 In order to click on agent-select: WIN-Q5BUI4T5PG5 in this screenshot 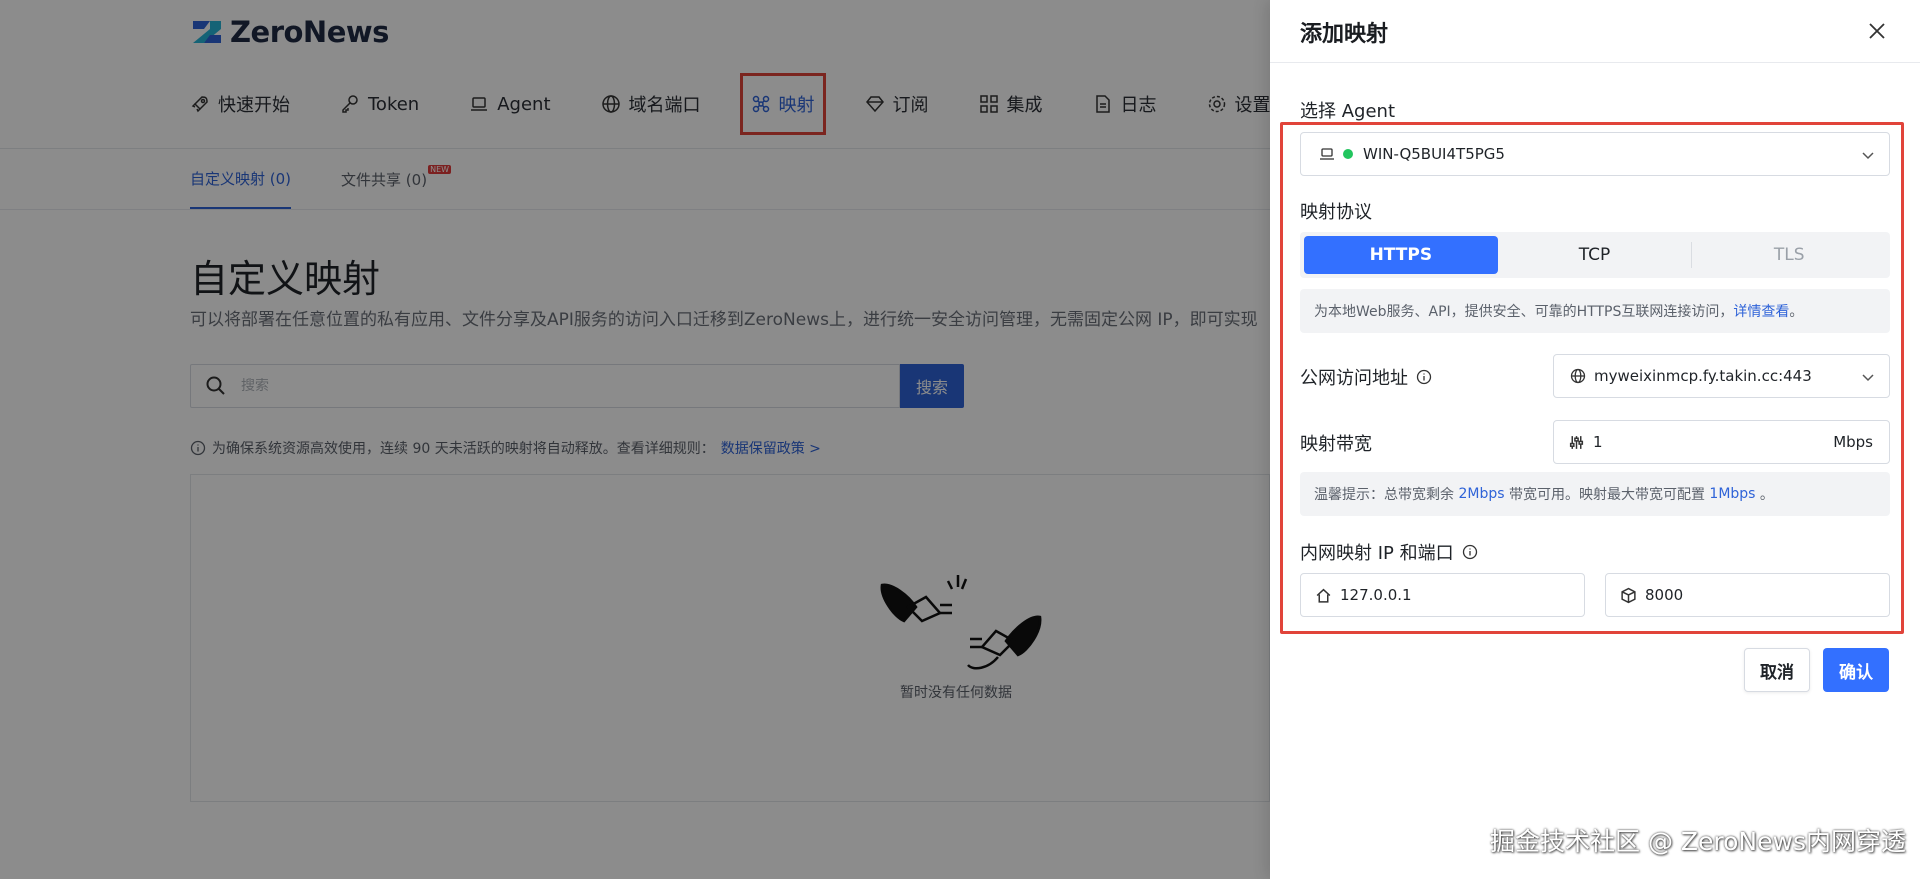, I will do `click(1595, 154)`.